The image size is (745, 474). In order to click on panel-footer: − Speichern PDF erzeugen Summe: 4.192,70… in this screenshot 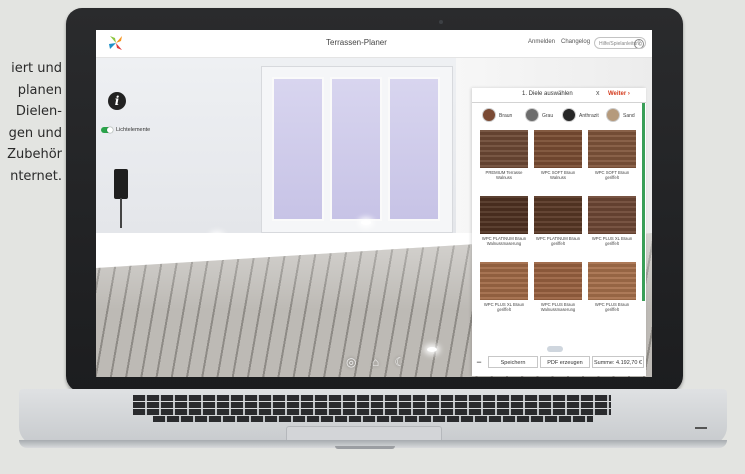, I will do `click(559, 362)`.